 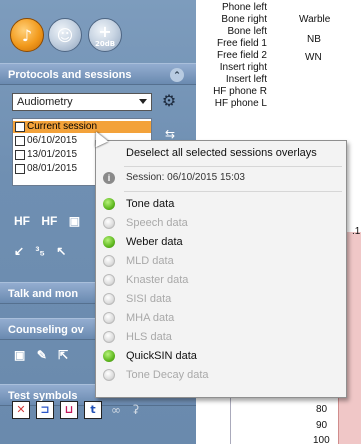 What do you see at coordinates (244, 19) in the screenshot?
I see `output-label: Bone right` at bounding box center [244, 19].